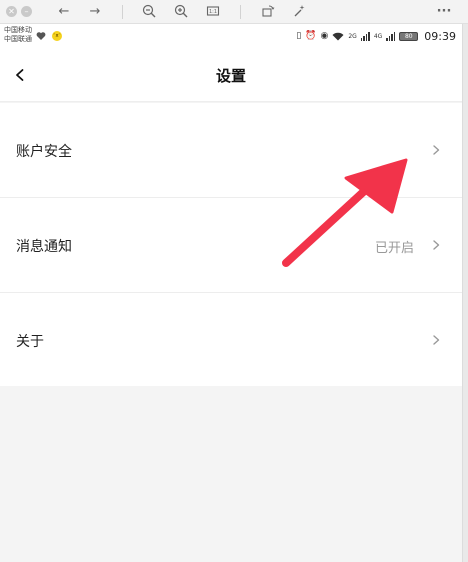  I want to click on close-icon: ✕, so click(11, 11).